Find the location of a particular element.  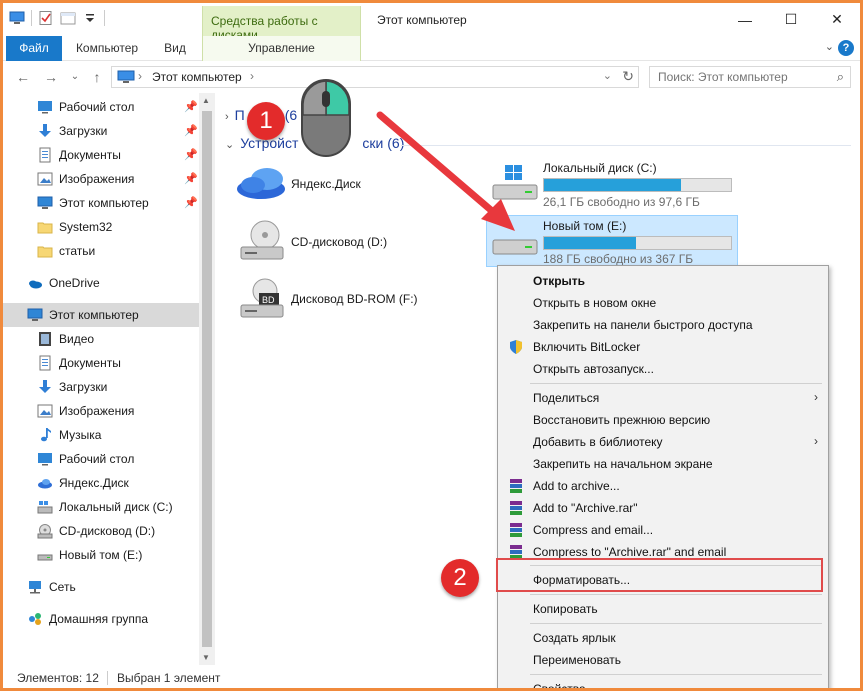

menu-label: Восстановить прежнюю версию is located at coordinates (622, 420).